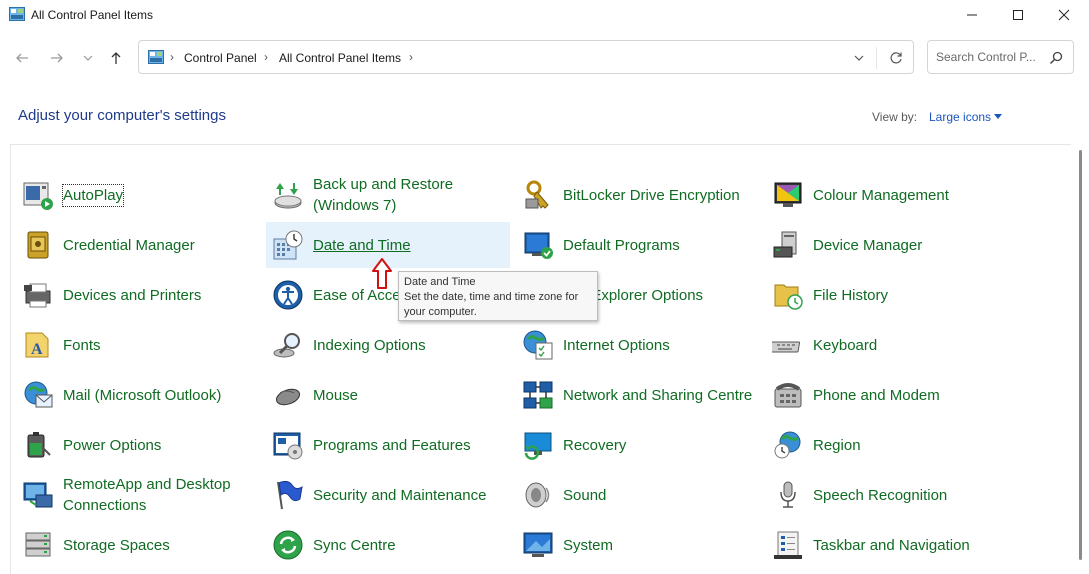 The image size is (1089, 574). What do you see at coordinates (88, 58) in the screenshot?
I see `recent-locations-button` at bounding box center [88, 58].